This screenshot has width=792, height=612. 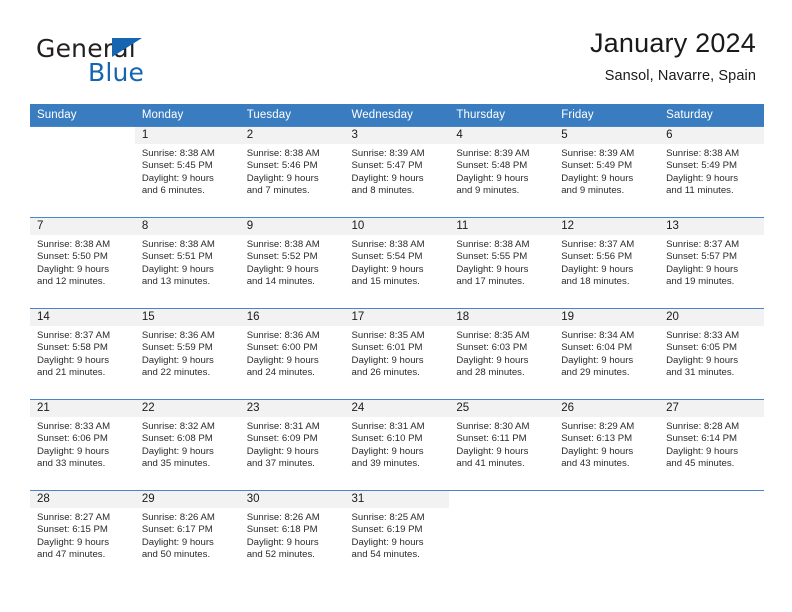 What do you see at coordinates (490, 373) in the screenshot?
I see `daylight-text-line2: and 28 minutes.` at bounding box center [490, 373].